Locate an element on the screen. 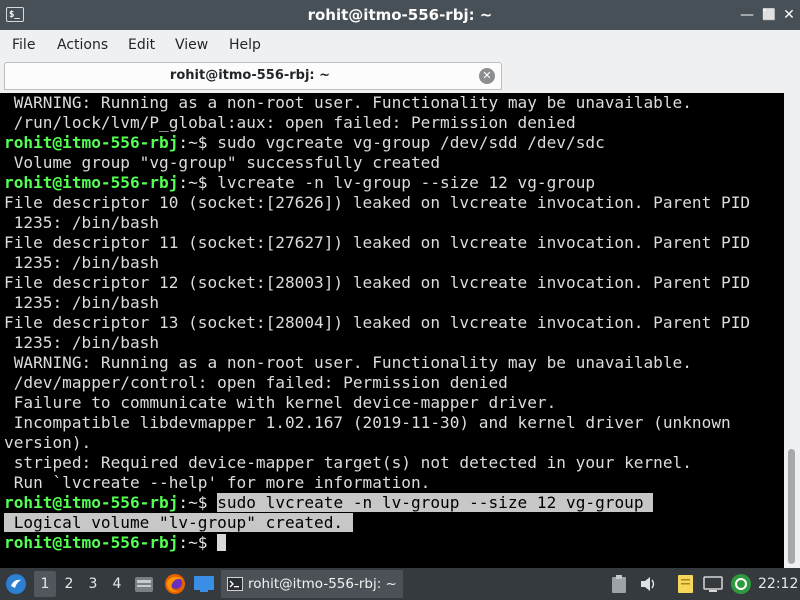  show-desktop-icon is located at coordinates (204, 584).